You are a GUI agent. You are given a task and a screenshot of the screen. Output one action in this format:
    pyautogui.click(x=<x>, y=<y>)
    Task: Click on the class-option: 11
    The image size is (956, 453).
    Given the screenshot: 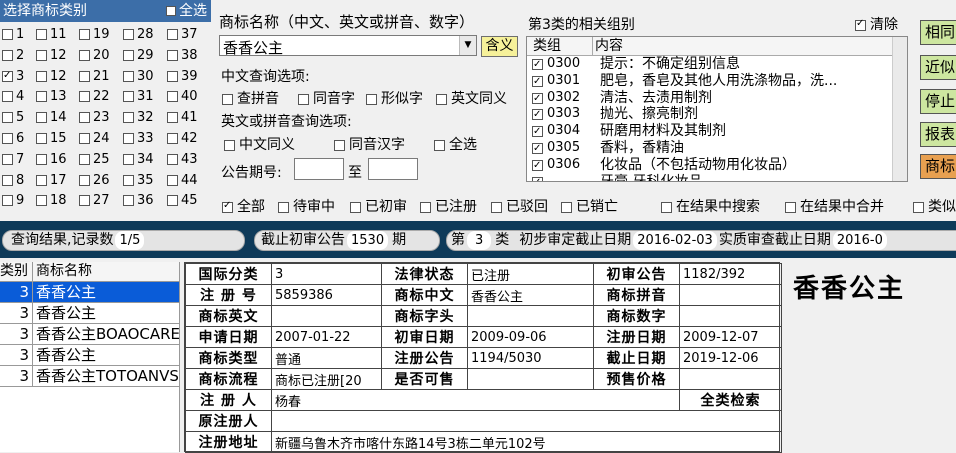 What is the action you would take?
    pyautogui.click(x=51, y=35)
    